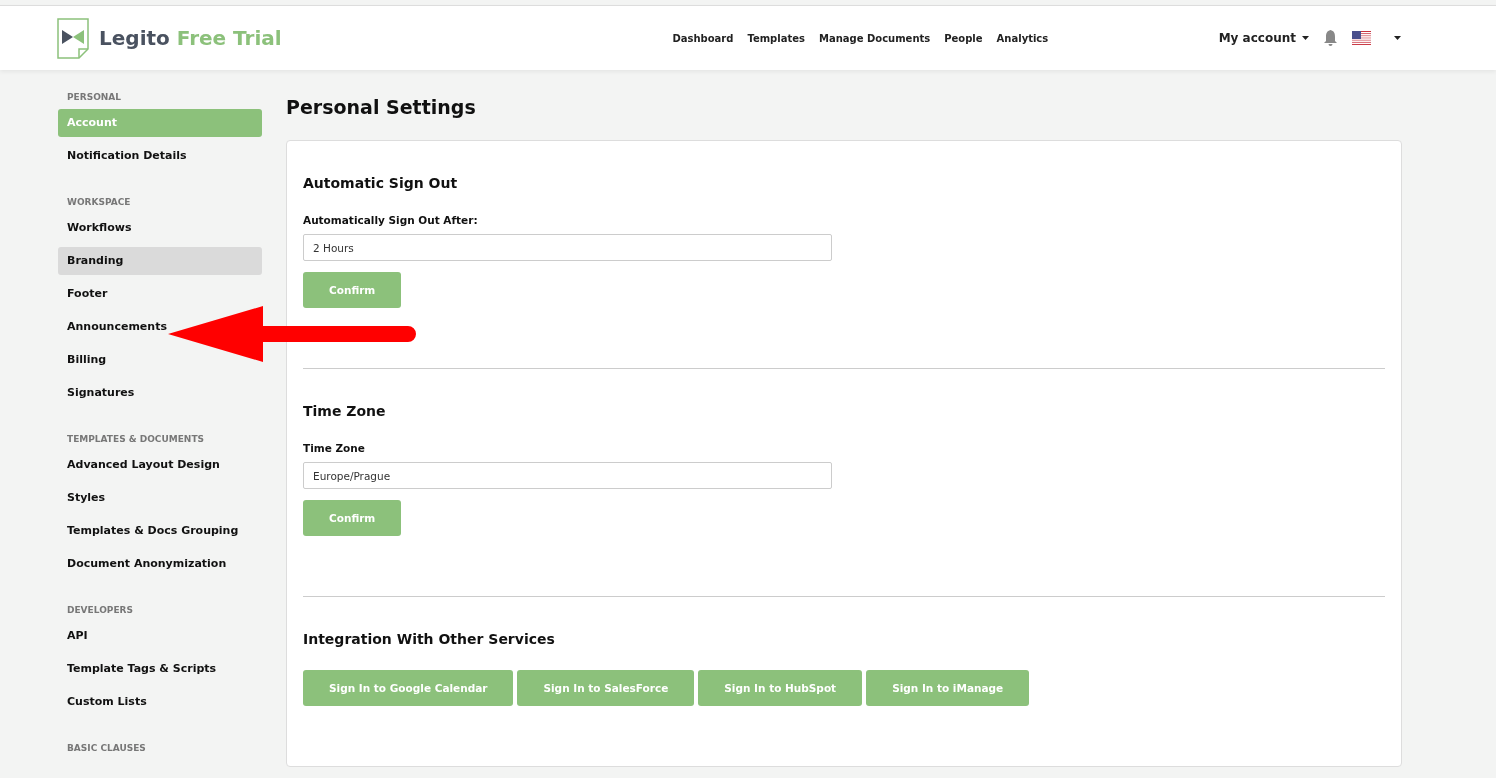 Image resolution: width=1496 pixels, height=778 pixels. What do you see at coordinates (87, 360) in the screenshot?
I see `sidebar-item: Billing` at bounding box center [87, 360].